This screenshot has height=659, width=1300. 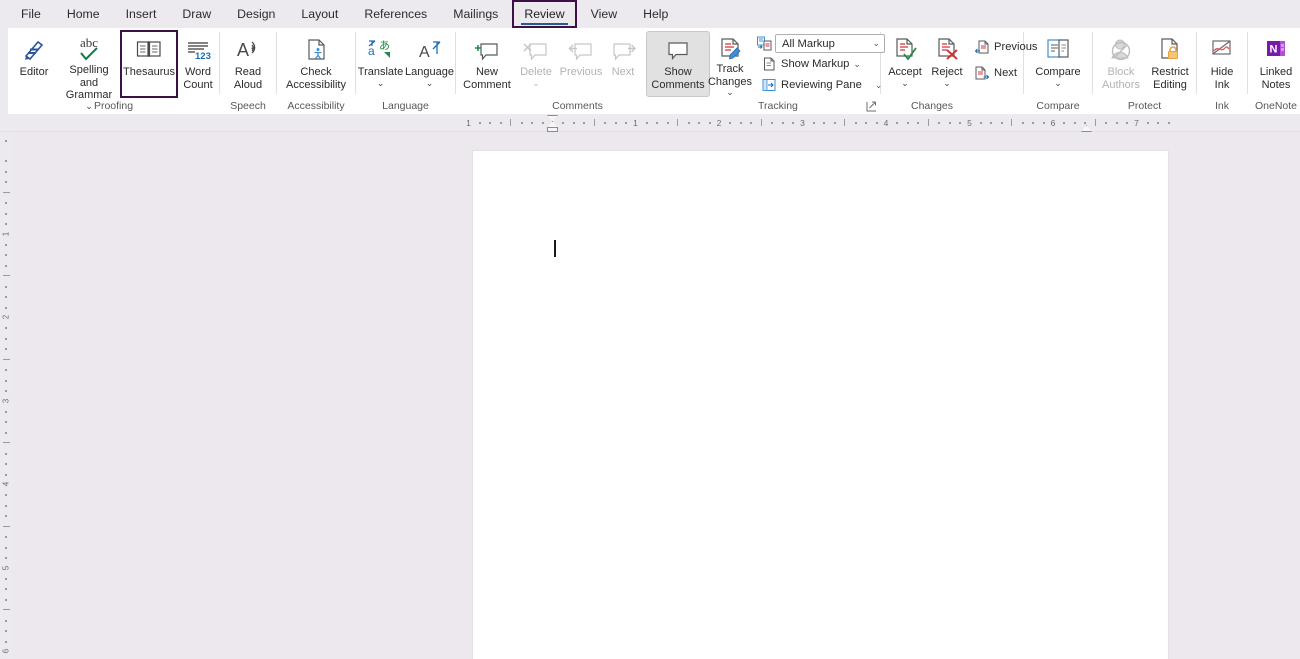 What do you see at coordinates (1170, 64) in the screenshot?
I see `restrict-editing-button: Restrict Editing` at bounding box center [1170, 64].